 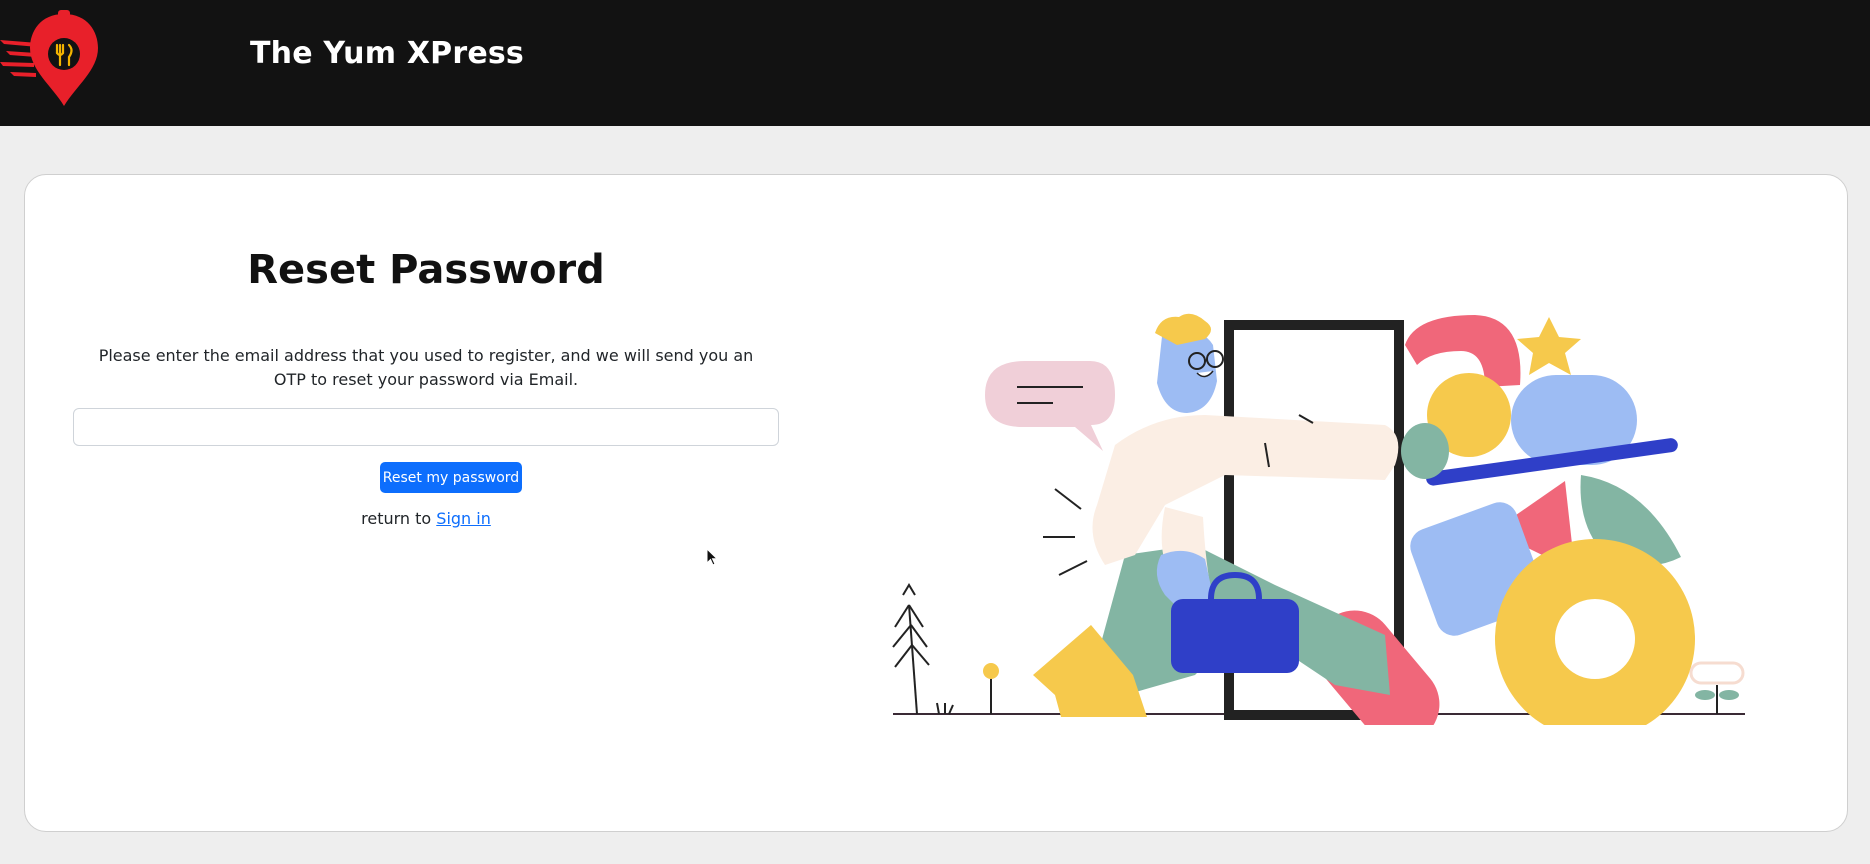 What do you see at coordinates (451, 477) in the screenshot?
I see `reset-password-button: Reset my password` at bounding box center [451, 477].